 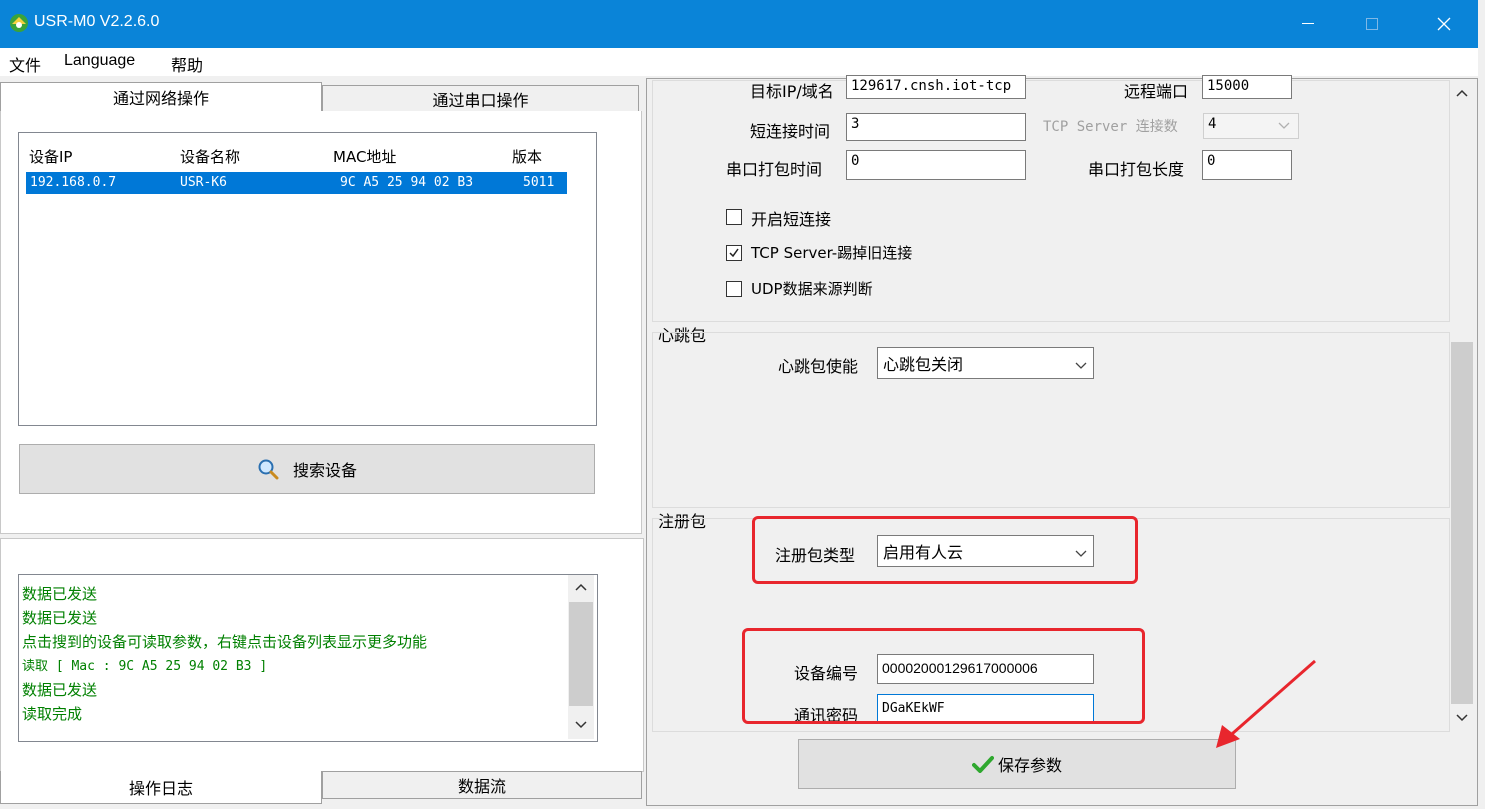 I want to click on target-ip-input: 129617.cnsh.iot-tcp, so click(x=936, y=87).